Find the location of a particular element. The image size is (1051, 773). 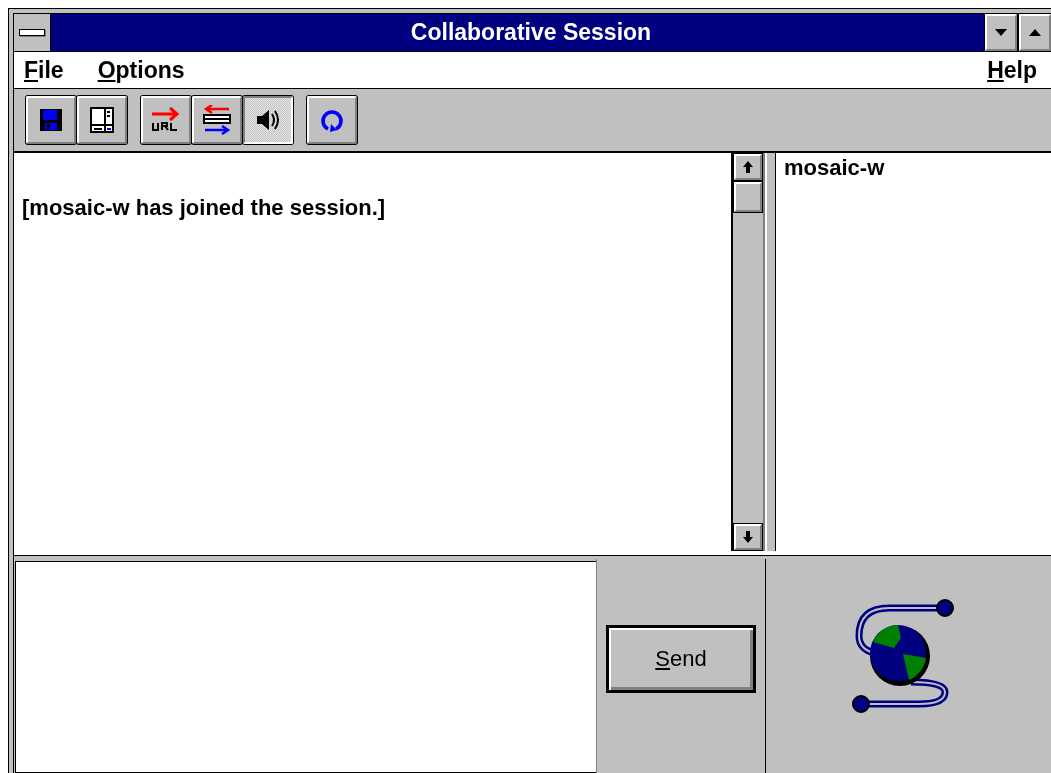

panel-icon is located at coordinates (102, 120).